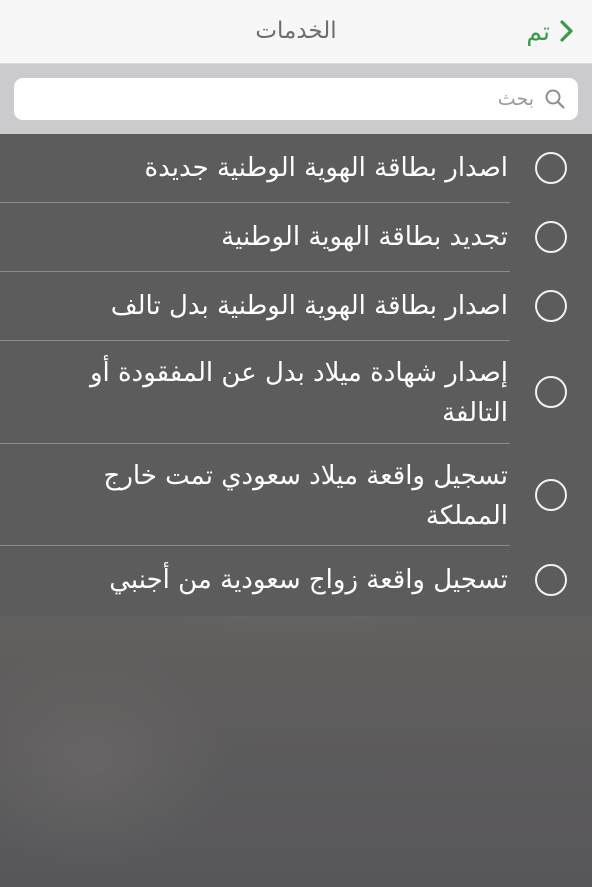  Describe the element at coordinates (566, 31) in the screenshot. I see `chevron-right-icon` at that location.